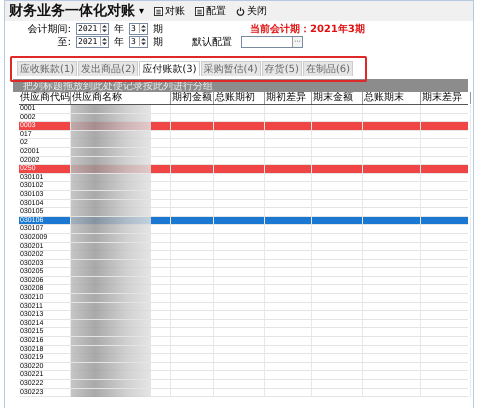 The image size is (478, 408). I want to click on toolbar-button: 配置, so click(213, 11).